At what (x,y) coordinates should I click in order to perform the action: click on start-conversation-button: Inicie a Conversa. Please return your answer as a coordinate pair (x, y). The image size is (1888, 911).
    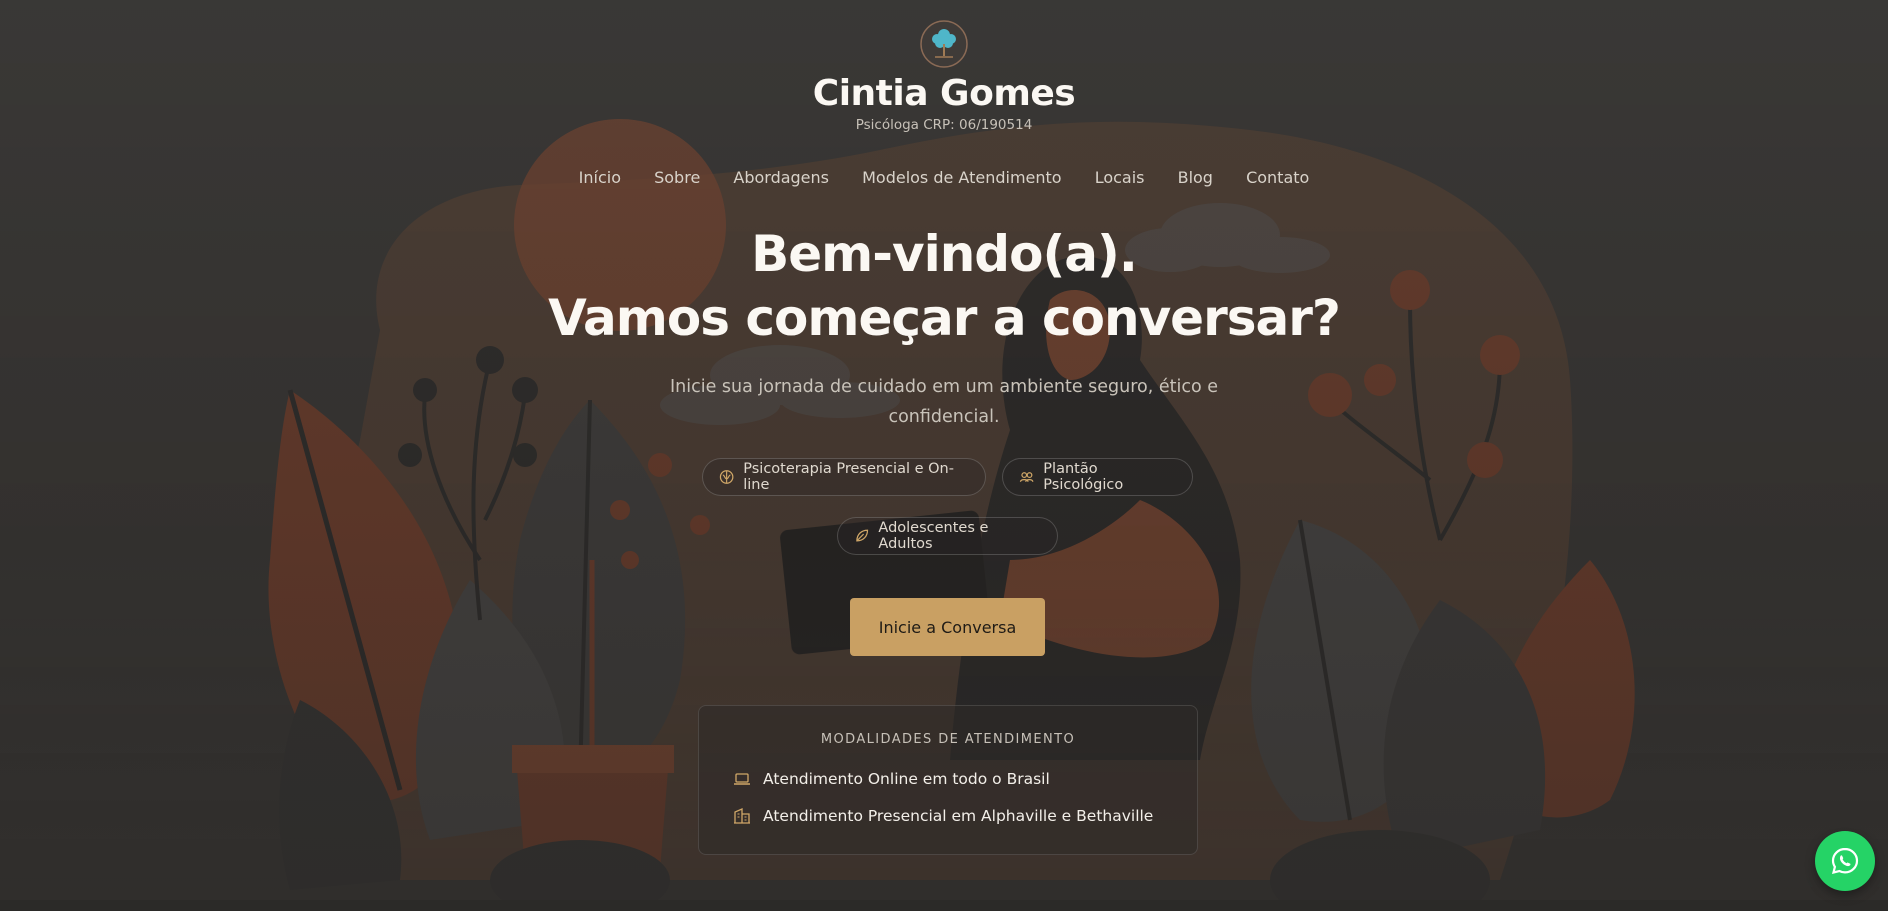
    Looking at the image, I should click on (947, 627).